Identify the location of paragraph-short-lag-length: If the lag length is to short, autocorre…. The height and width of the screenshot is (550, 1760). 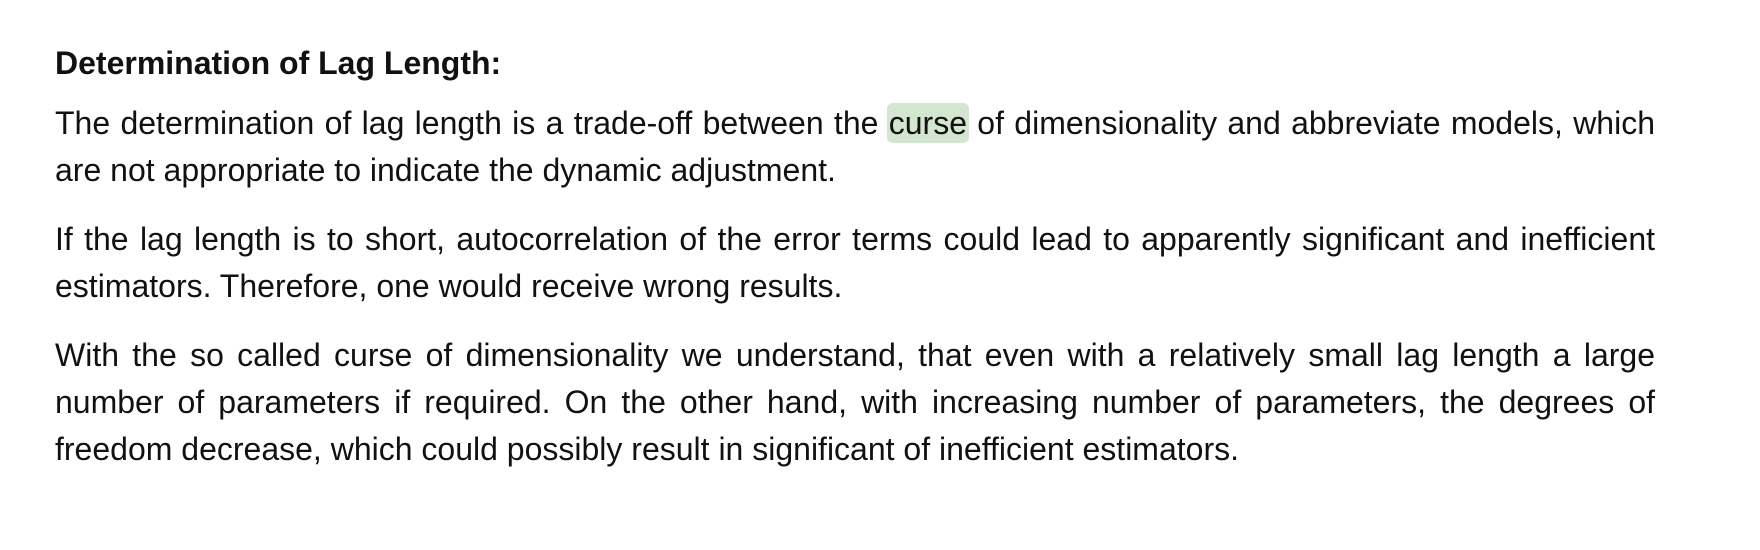
(855, 262).